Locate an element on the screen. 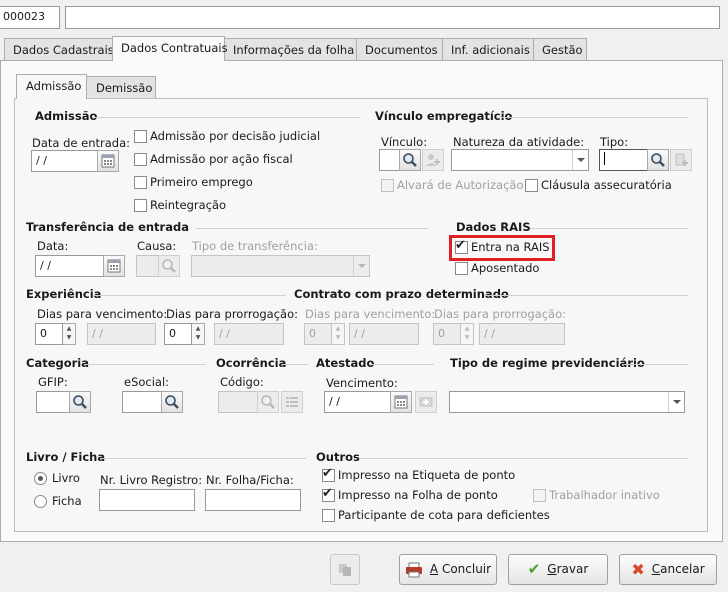 The height and width of the screenshot is (592, 728). contrato-prorr-label: Dias para prorrogação: is located at coordinates (500, 314).